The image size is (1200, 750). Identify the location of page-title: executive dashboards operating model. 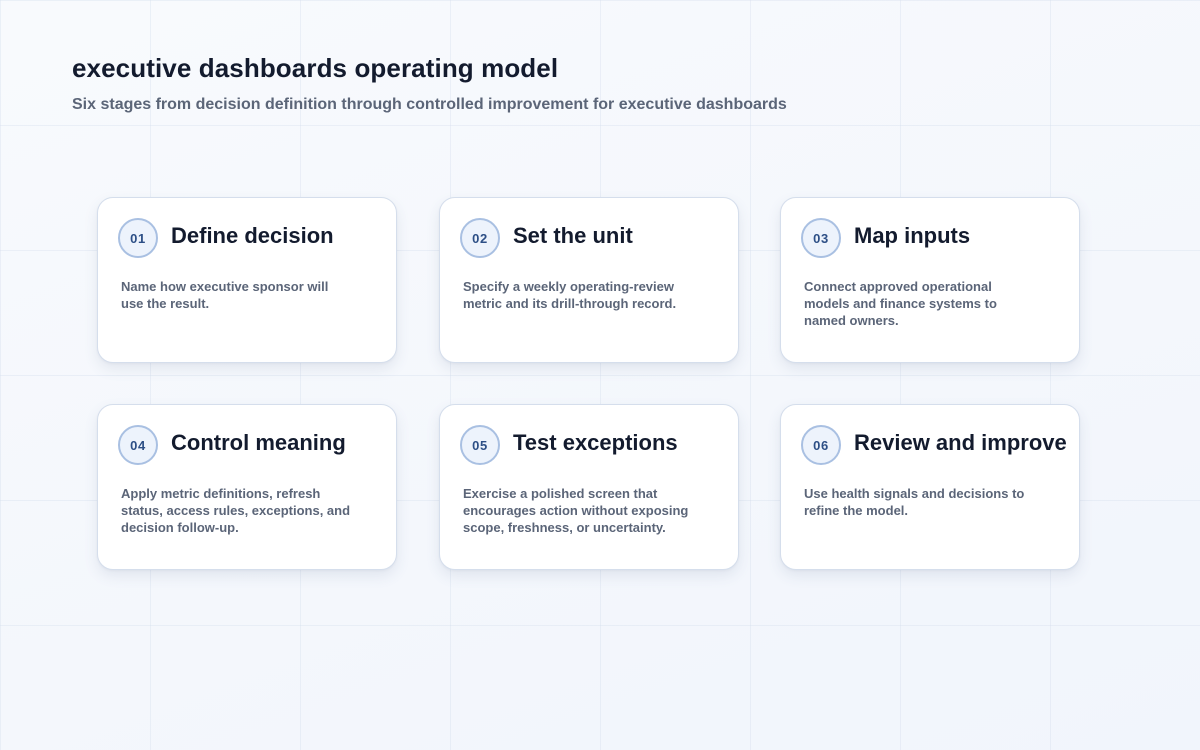
(315, 68).